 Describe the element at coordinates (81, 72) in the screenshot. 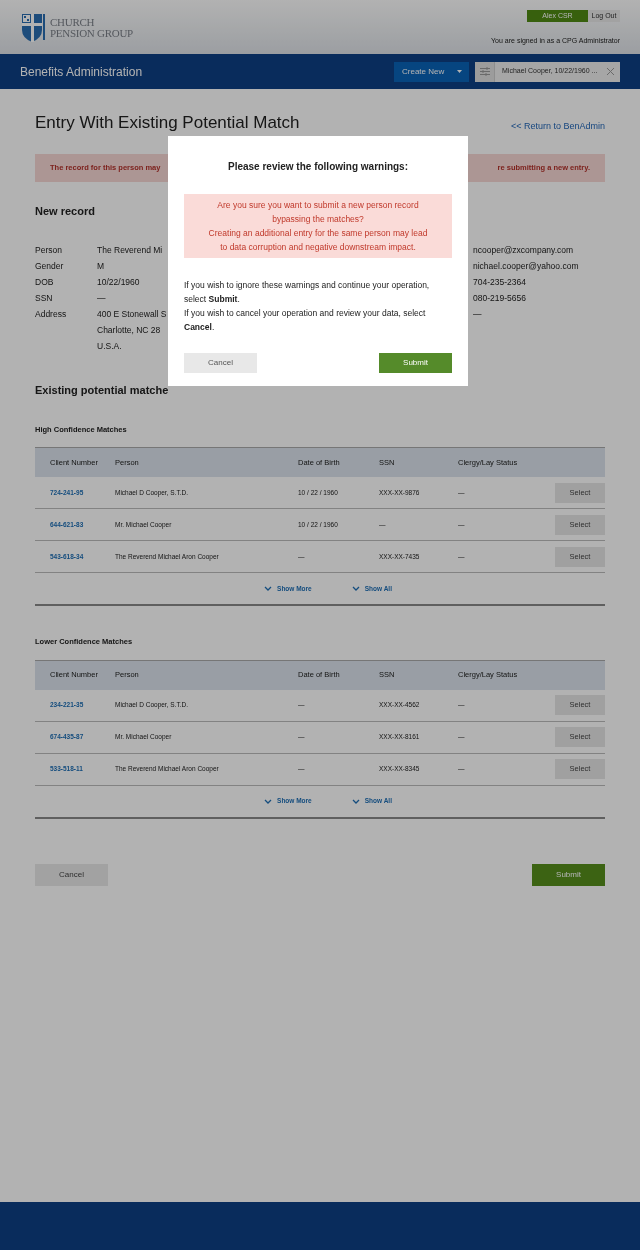

I see `app-title: Benefits Administration` at that location.